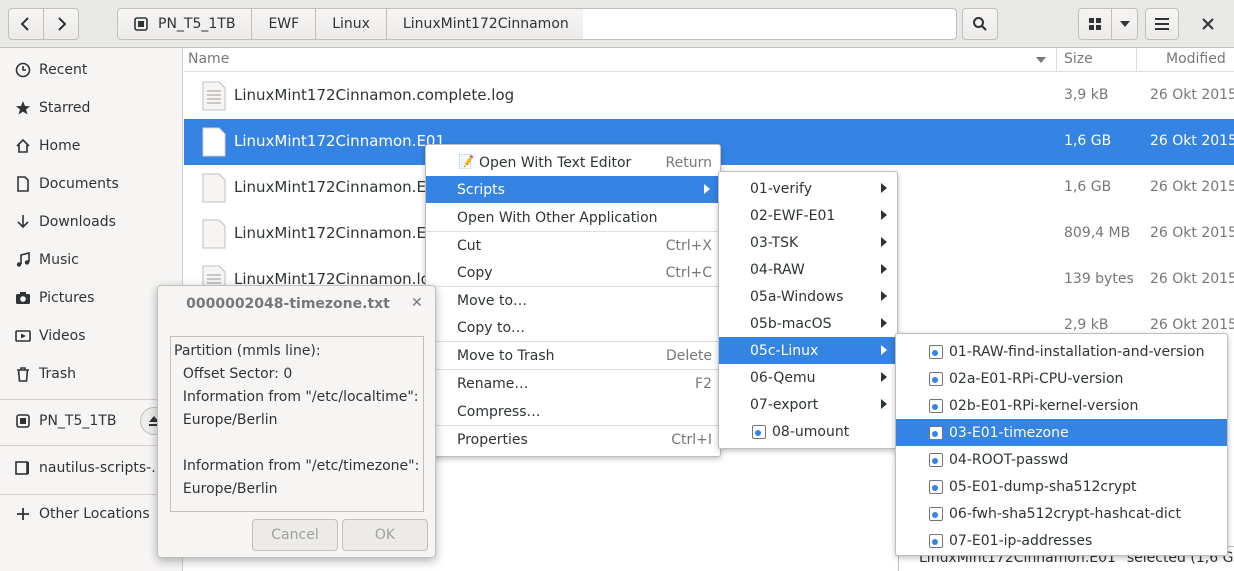 This screenshot has width=1234, height=571. What do you see at coordinates (770, 24) in the screenshot?
I see `path-entry-area` at bounding box center [770, 24].